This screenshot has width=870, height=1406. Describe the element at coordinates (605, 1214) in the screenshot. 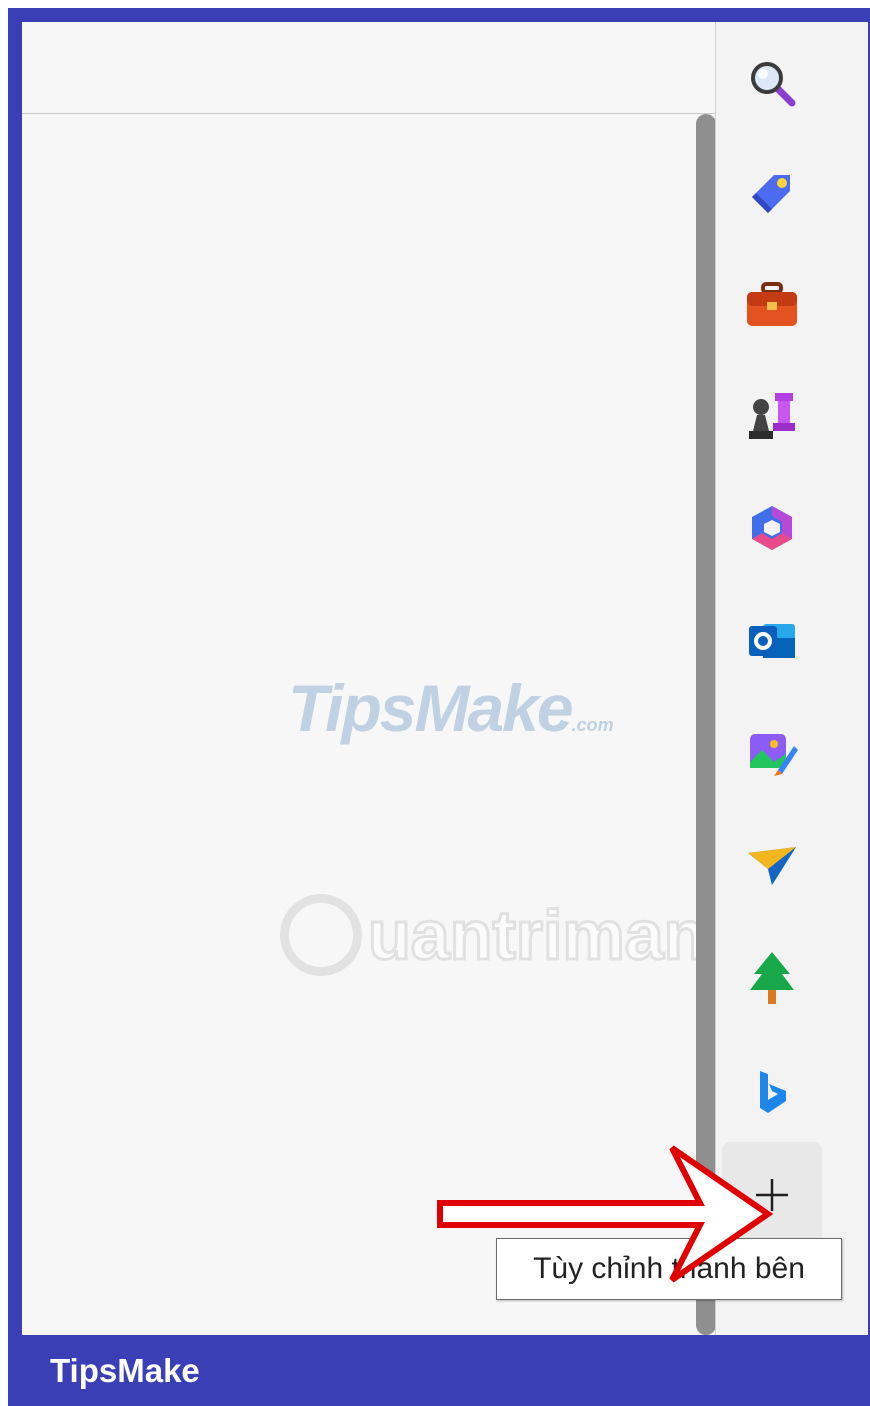

I see `annotation-arrow-icon` at that location.